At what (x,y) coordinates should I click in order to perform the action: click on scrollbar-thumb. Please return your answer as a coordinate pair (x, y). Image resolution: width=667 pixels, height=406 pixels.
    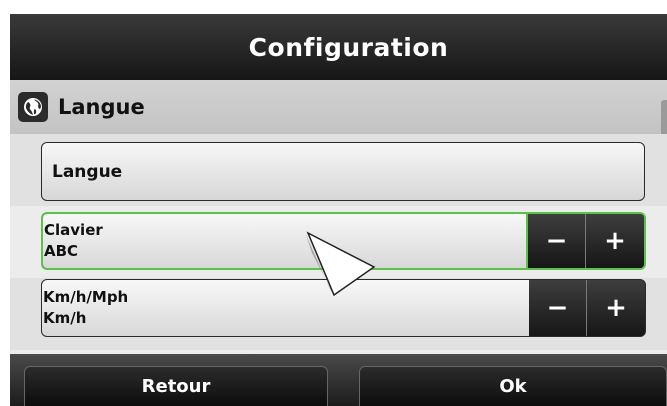
    Looking at the image, I should click on (664, 118).